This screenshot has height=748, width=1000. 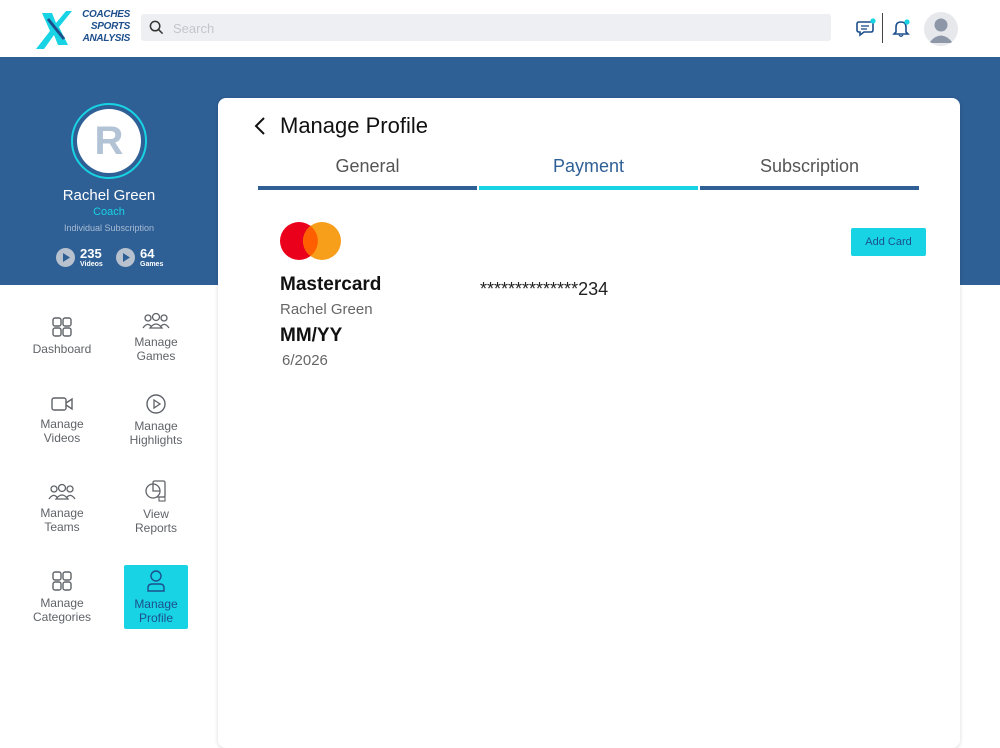 What do you see at coordinates (326, 309) in the screenshot?
I see `card-holder-name: Rachel Green` at bounding box center [326, 309].